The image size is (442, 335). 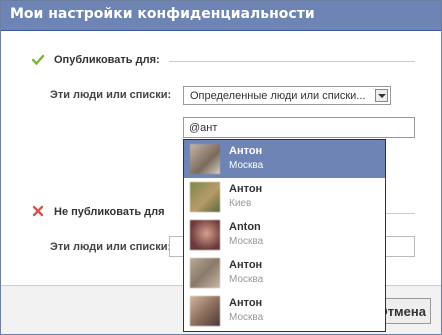 I want to click on check-icon, so click(x=38, y=60).